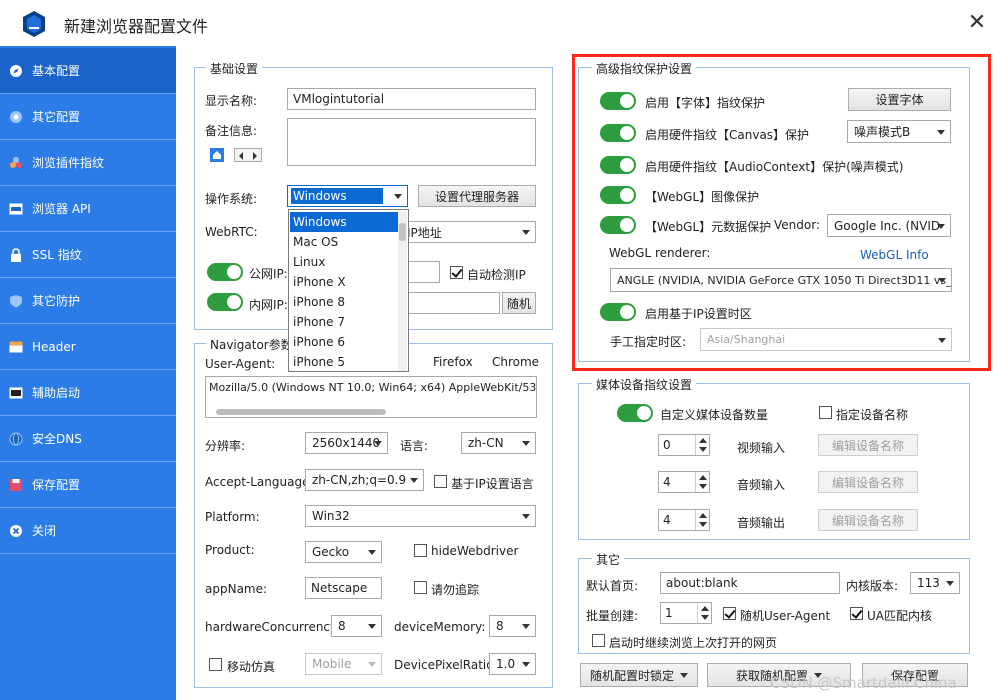 Image resolution: width=1000 pixels, height=700 pixels. What do you see at coordinates (88, 531) in the screenshot?
I see `sidebar-item-close: 关闭` at bounding box center [88, 531].